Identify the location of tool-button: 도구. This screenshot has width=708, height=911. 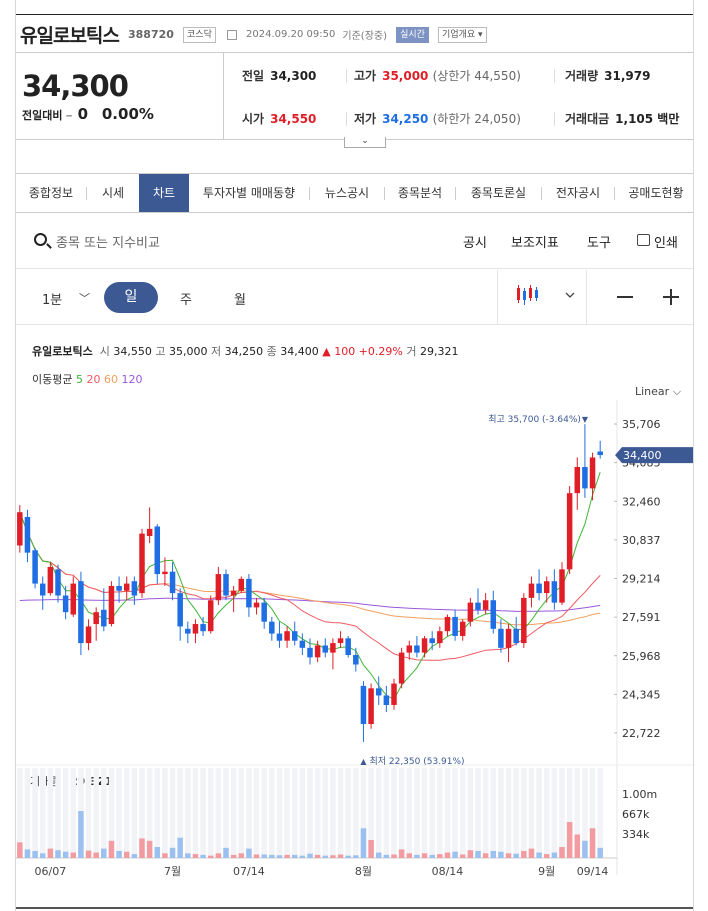
(599, 241).